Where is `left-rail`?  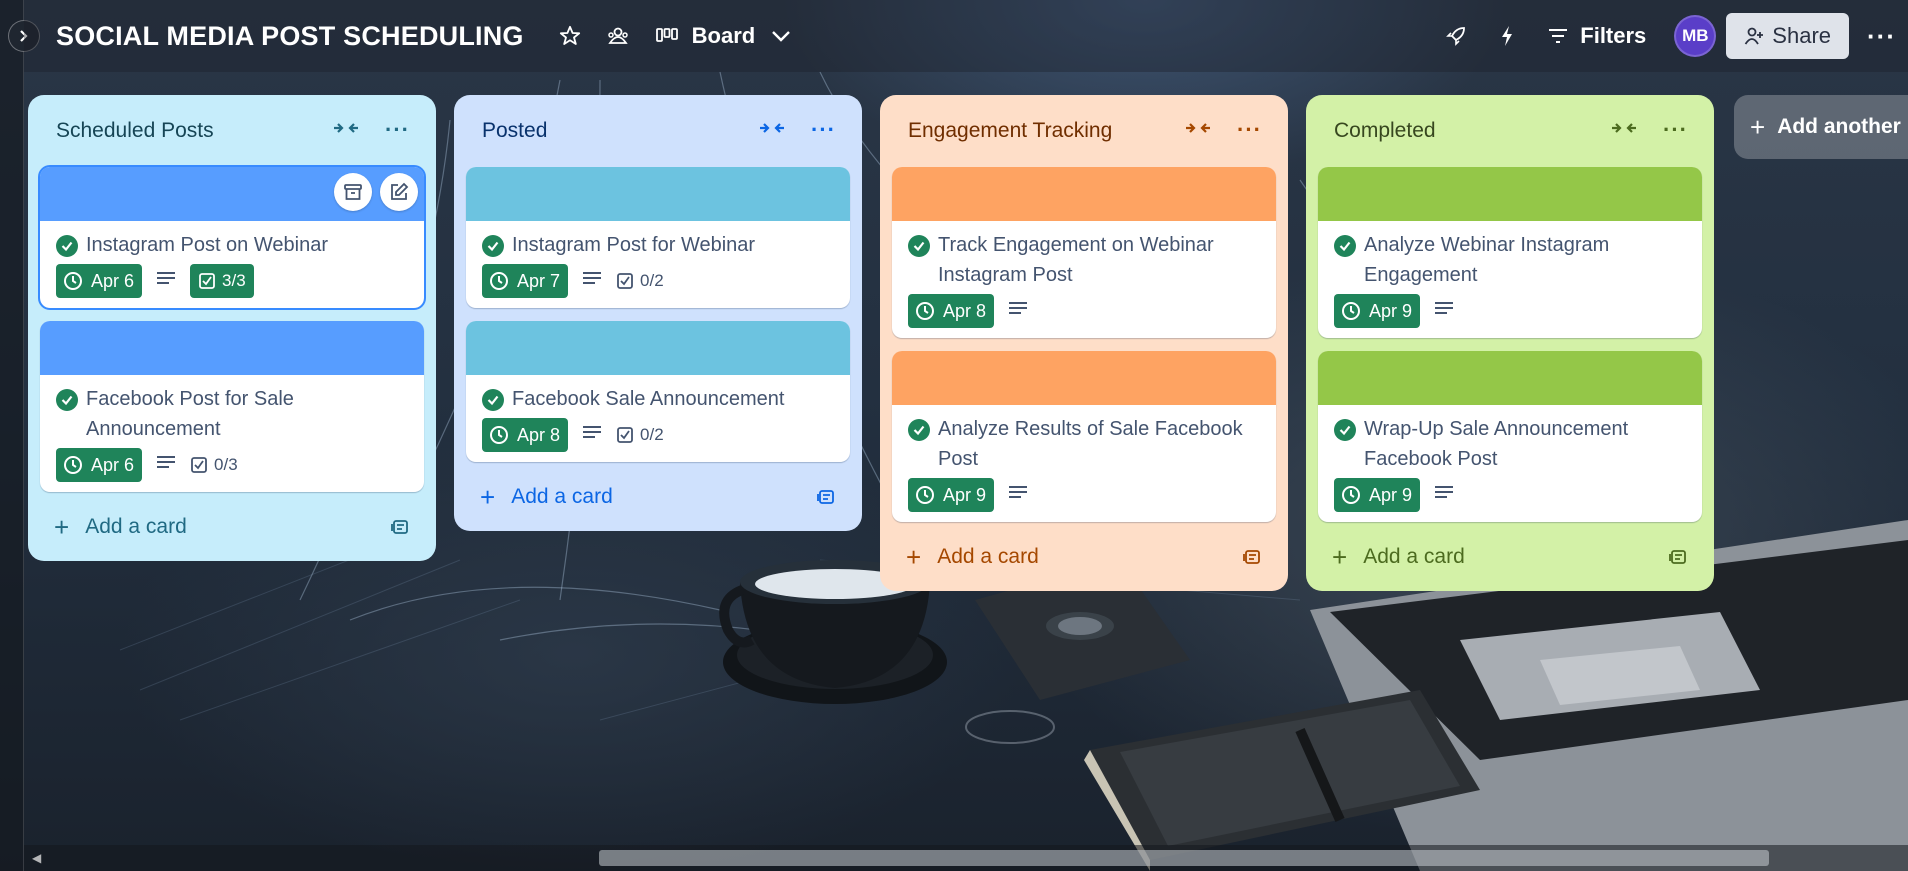
left-rail is located at coordinates (12, 435).